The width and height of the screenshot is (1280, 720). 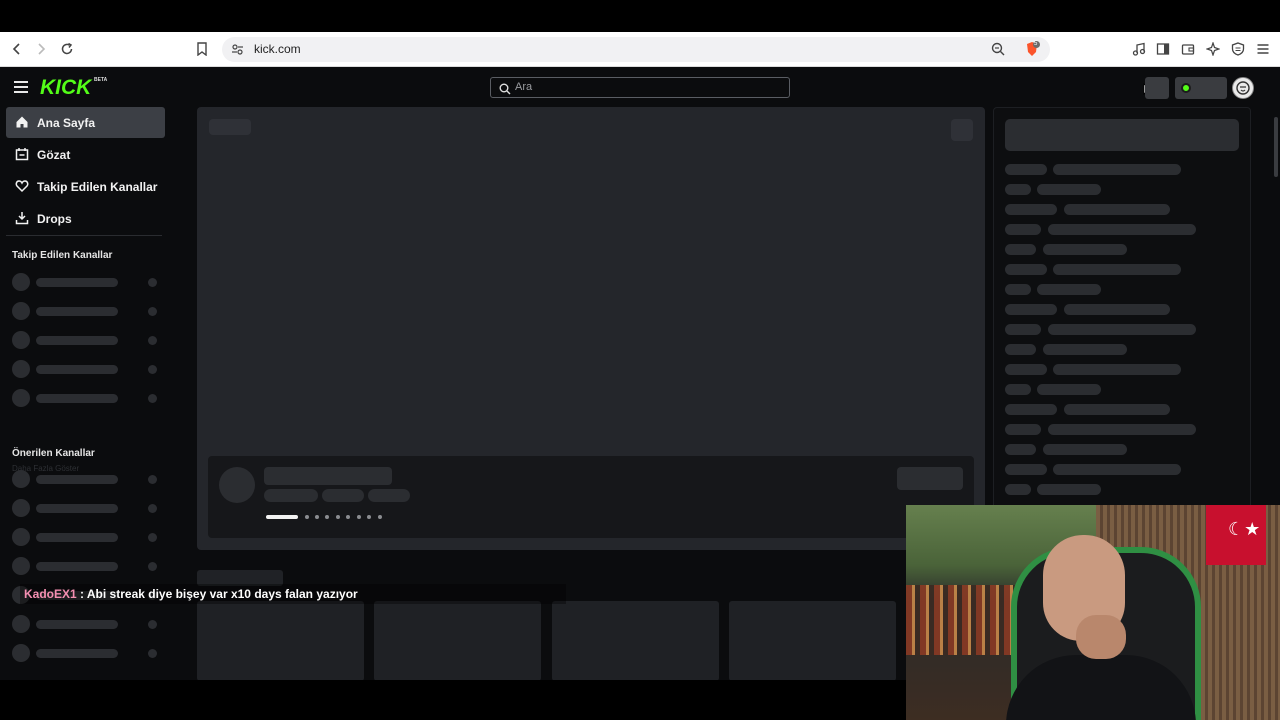 What do you see at coordinates (505, 88) in the screenshot?
I see `search-icon` at bounding box center [505, 88].